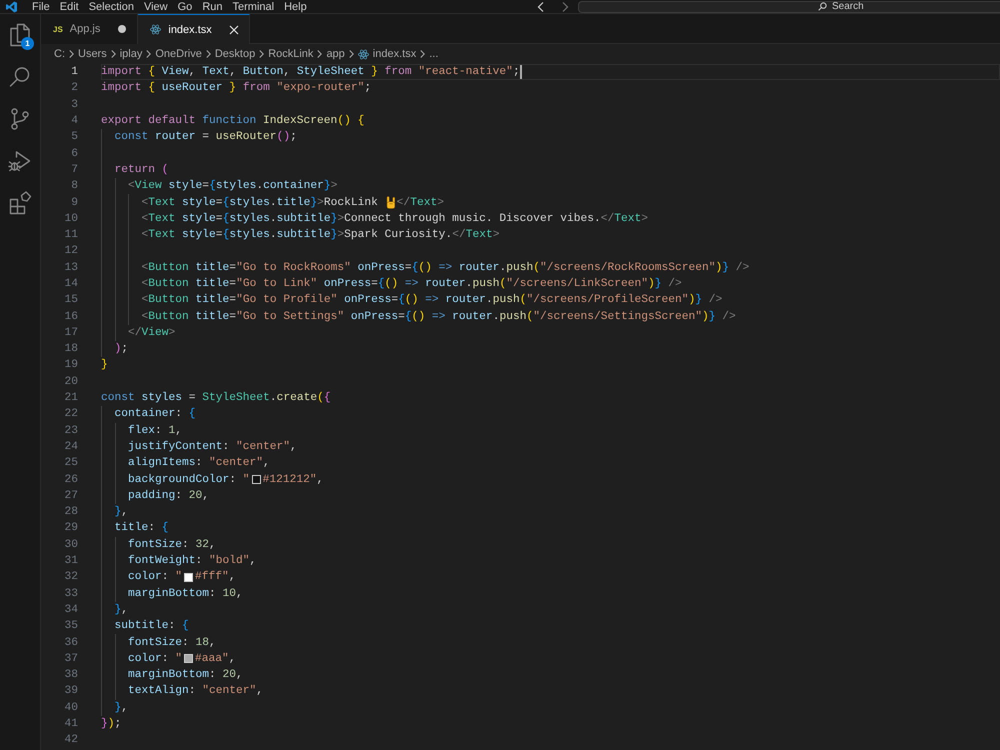 The image size is (1000, 750). Describe the element at coordinates (71, 268) in the screenshot. I see `line-number: 13` at that location.